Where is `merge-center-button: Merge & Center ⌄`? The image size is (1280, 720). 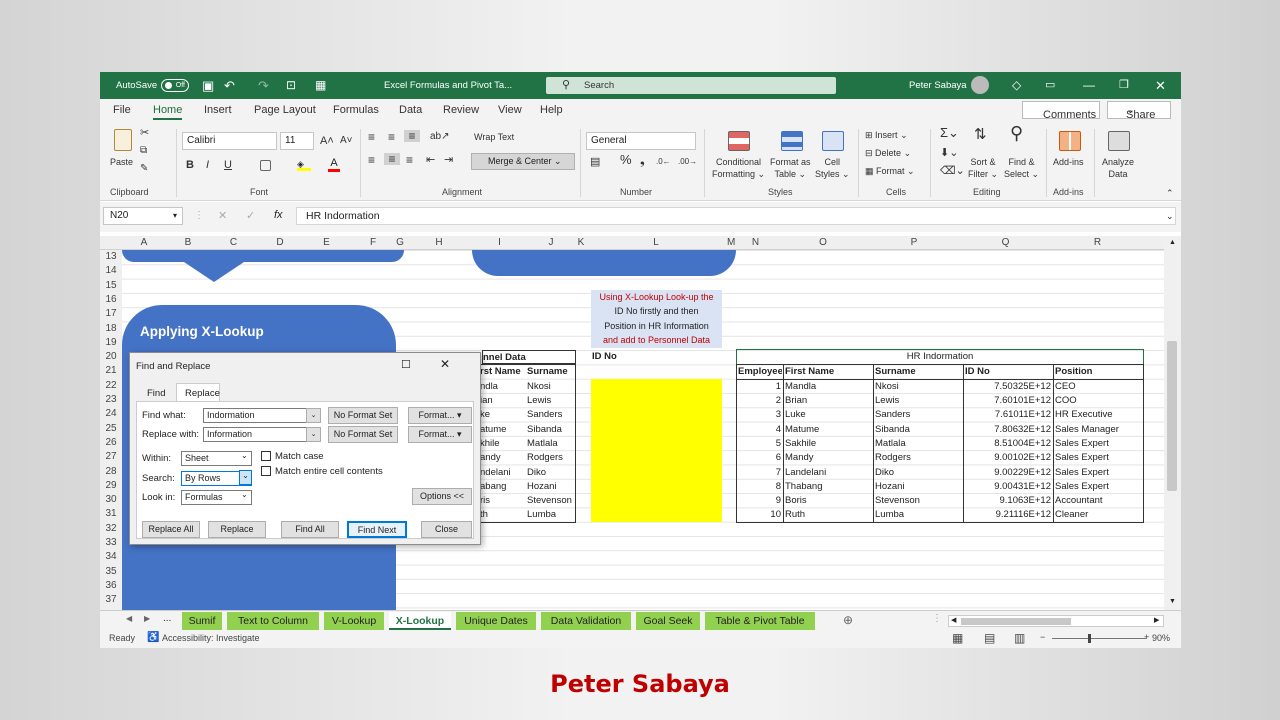 merge-center-button: Merge & Center ⌄ is located at coordinates (523, 161).